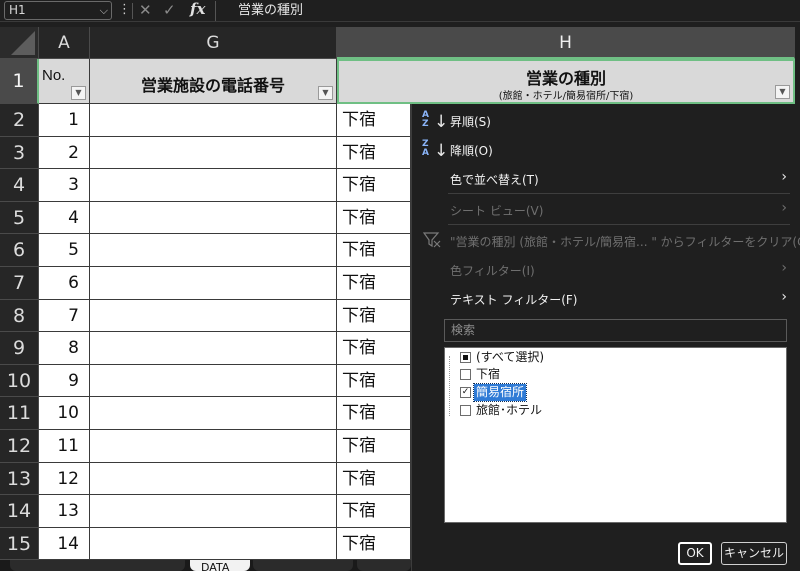 This screenshot has height=571, width=800. Describe the element at coordinates (465, 392) in the screenshot. I see `checkbox-checked-icon: ✓` at that location.